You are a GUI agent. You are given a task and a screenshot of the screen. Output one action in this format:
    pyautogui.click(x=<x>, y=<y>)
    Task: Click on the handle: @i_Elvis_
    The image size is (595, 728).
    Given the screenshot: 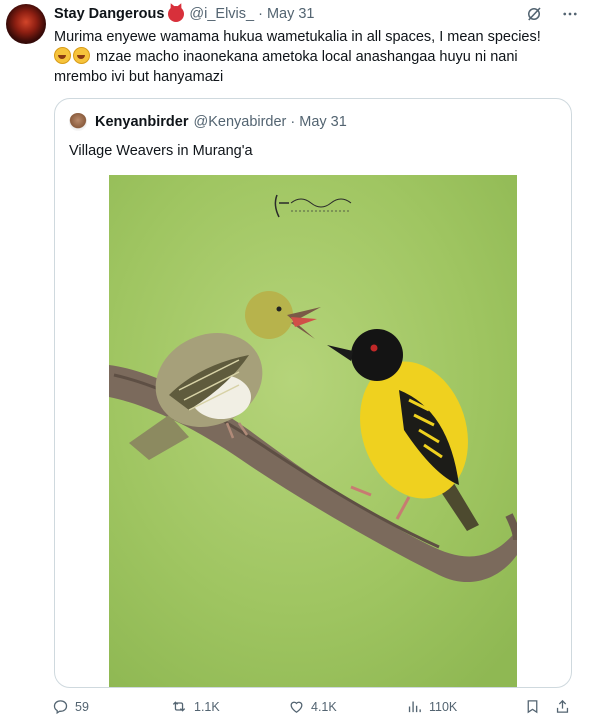 What is the action you would take?
    pyautogui.click(x=221, y=14)
    